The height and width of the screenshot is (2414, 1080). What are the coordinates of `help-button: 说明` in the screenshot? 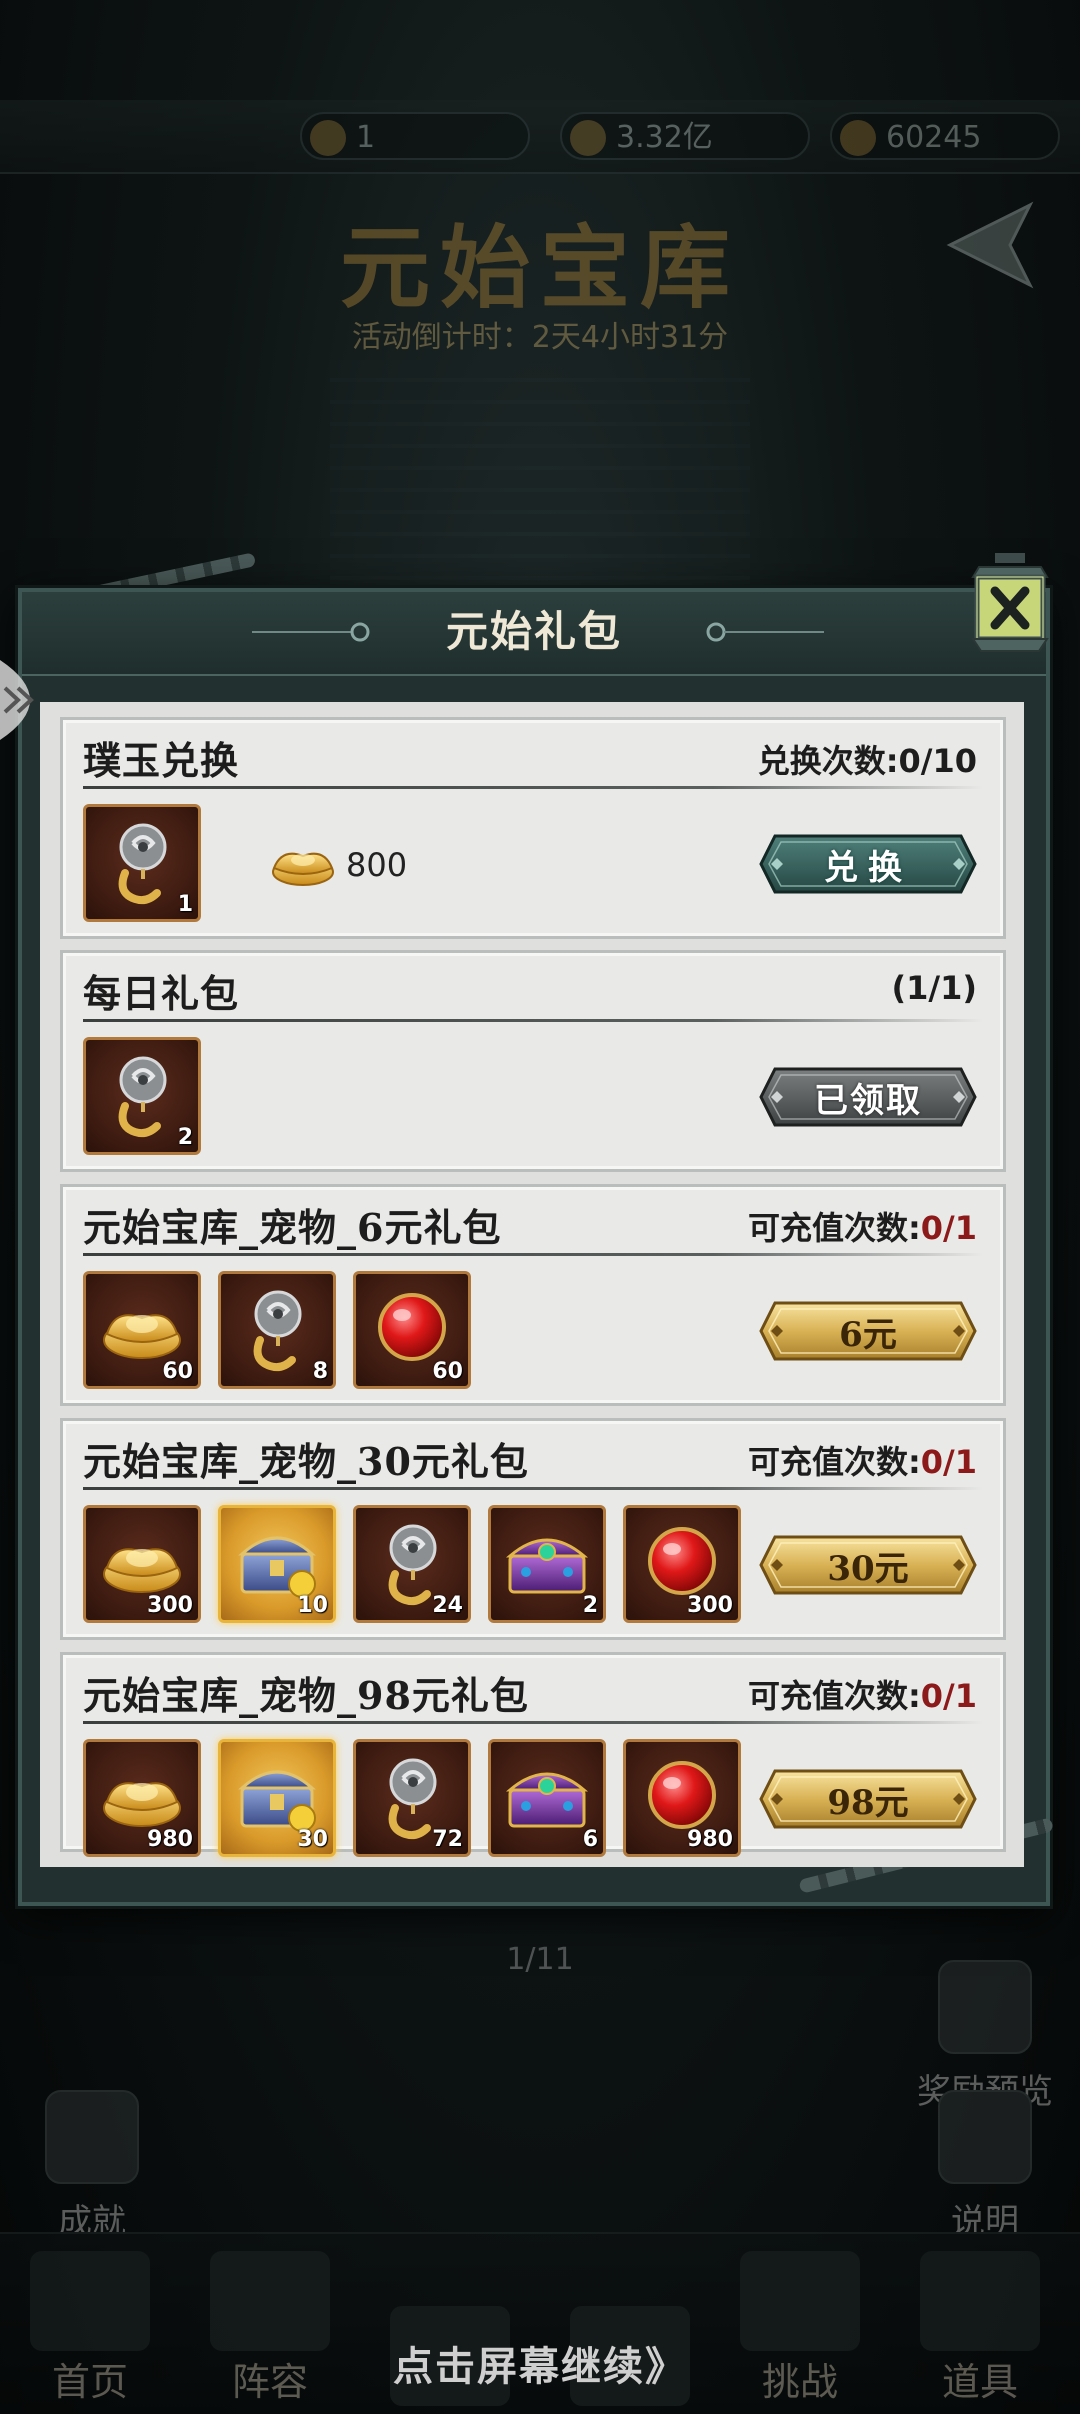 It's located at (985, 2166).